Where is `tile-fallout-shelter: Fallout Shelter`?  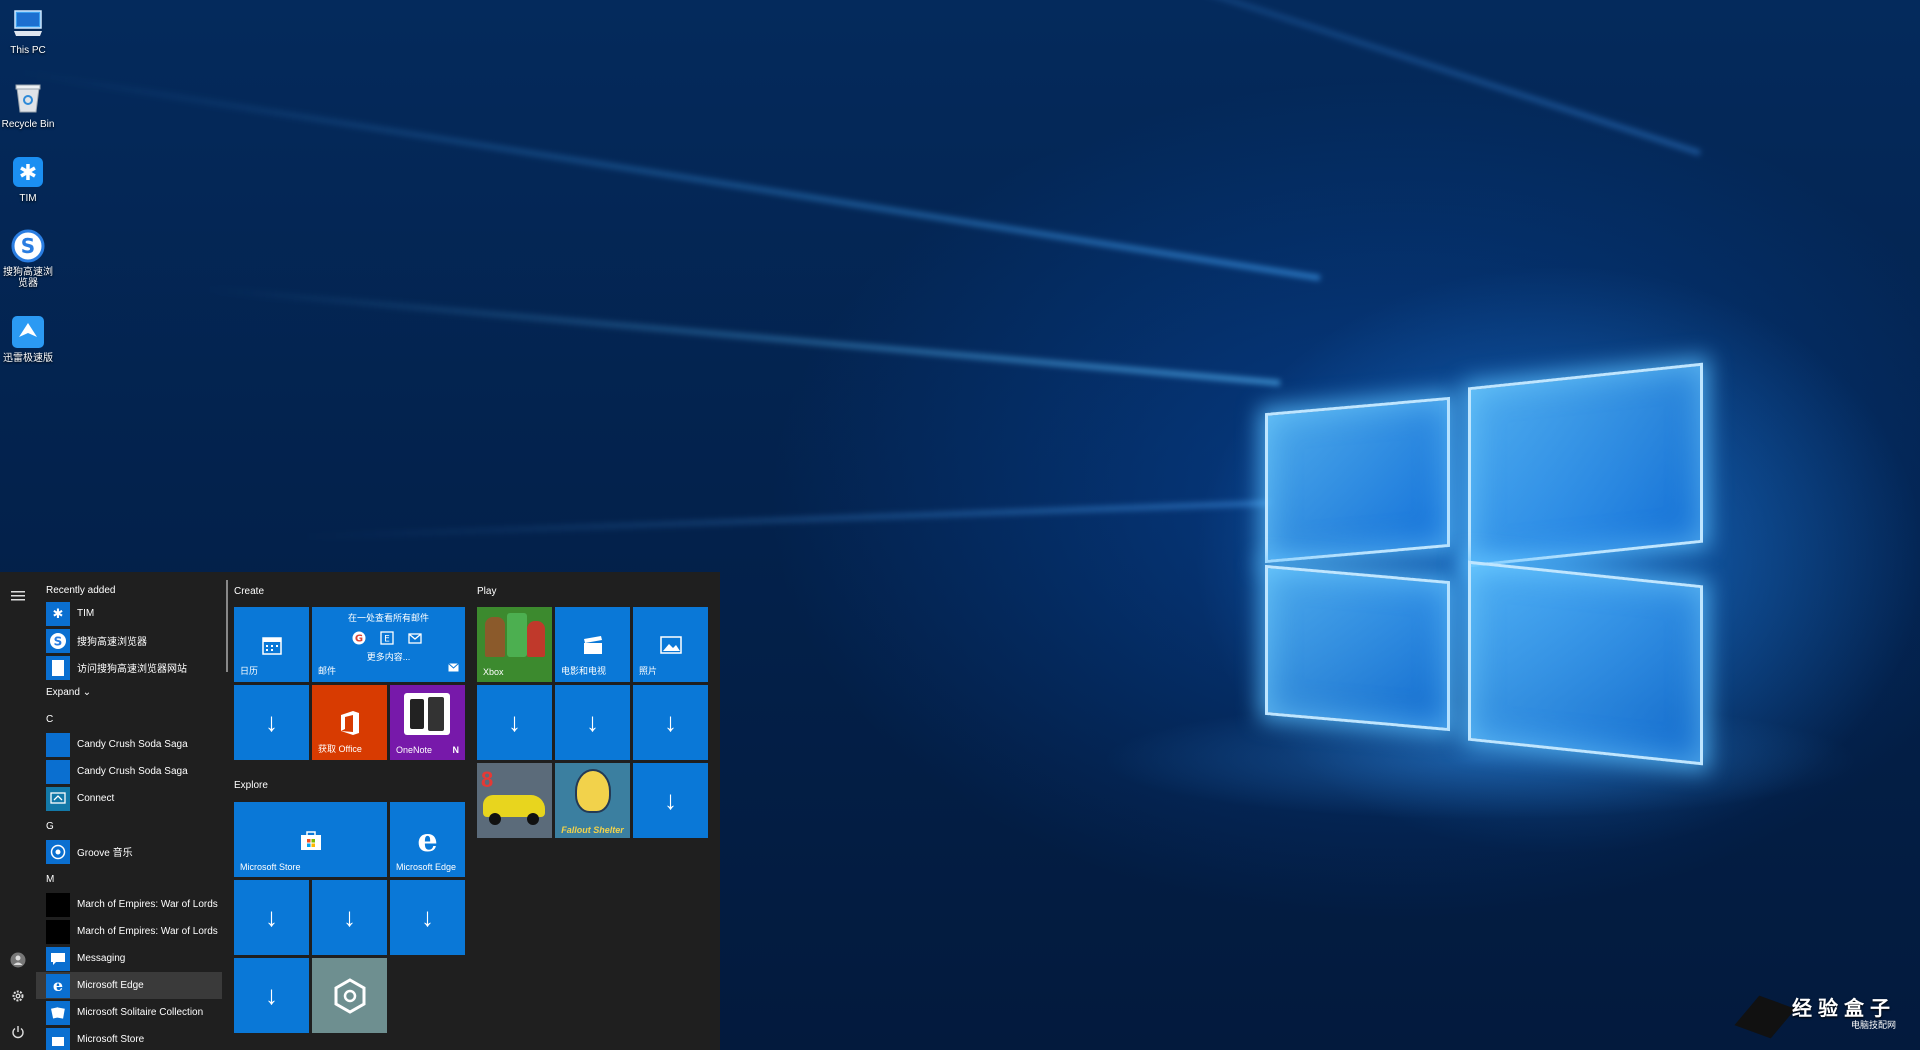 tile-fallout-shelter: Fallout Shelter is located at coordinates (592, 800).